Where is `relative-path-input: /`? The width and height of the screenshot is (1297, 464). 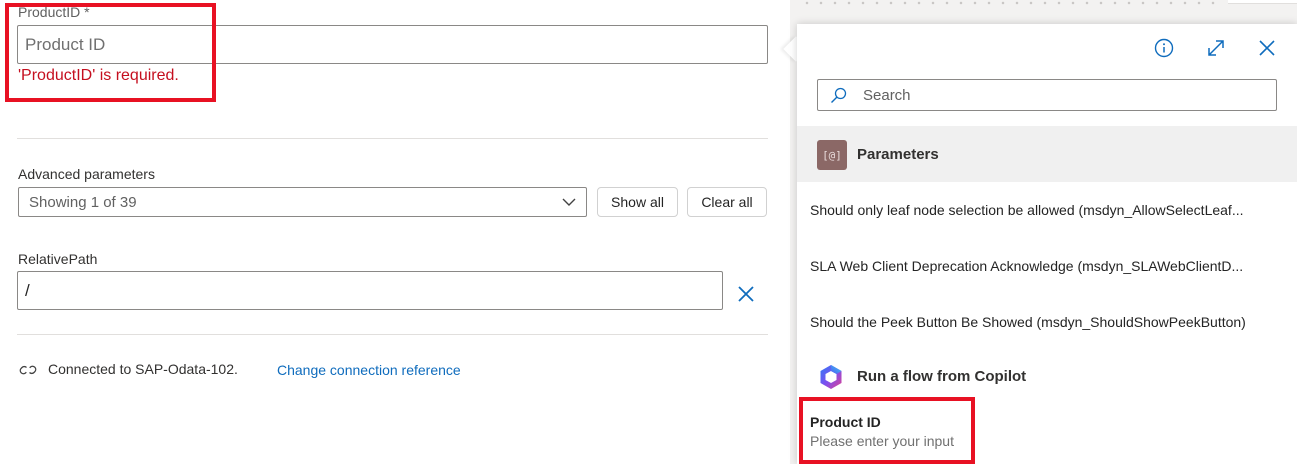 relative-path-input: / is located at coordinates (370, 290).